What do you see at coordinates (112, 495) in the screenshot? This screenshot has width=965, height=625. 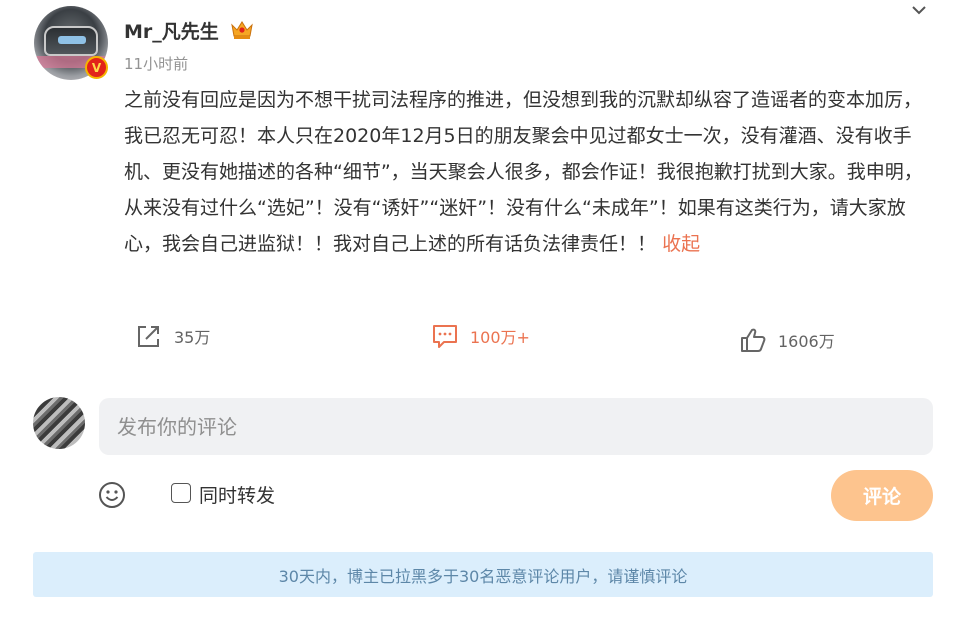 I see `emoji-icon` at bounding box center [112, 495].